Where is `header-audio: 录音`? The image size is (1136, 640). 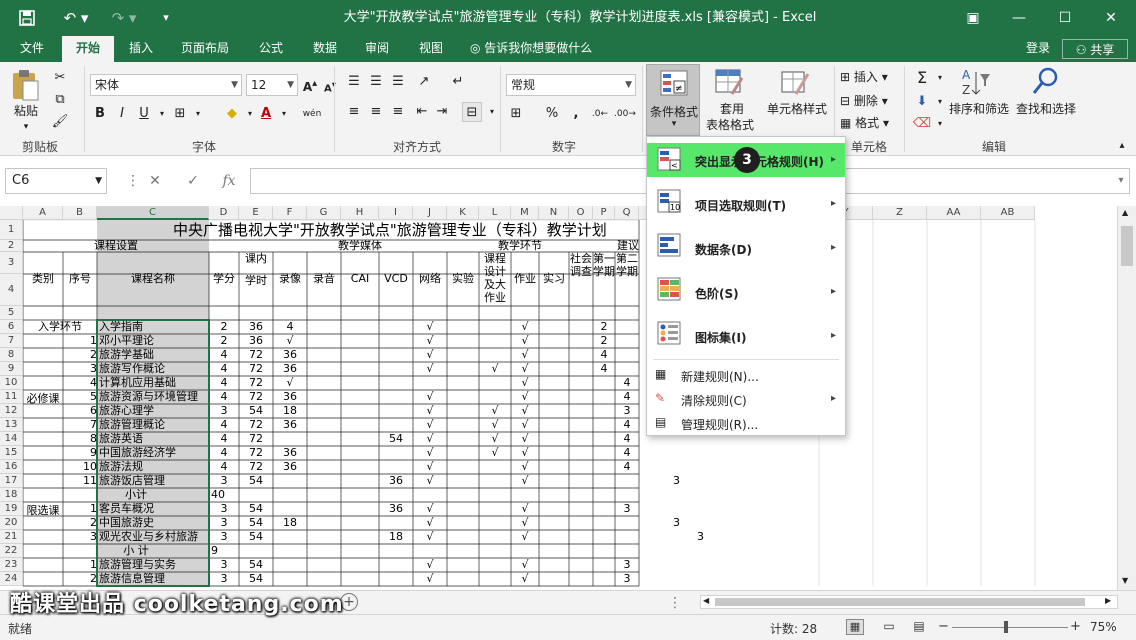
header-audio: 录音 is located at coordinates (324, 279).